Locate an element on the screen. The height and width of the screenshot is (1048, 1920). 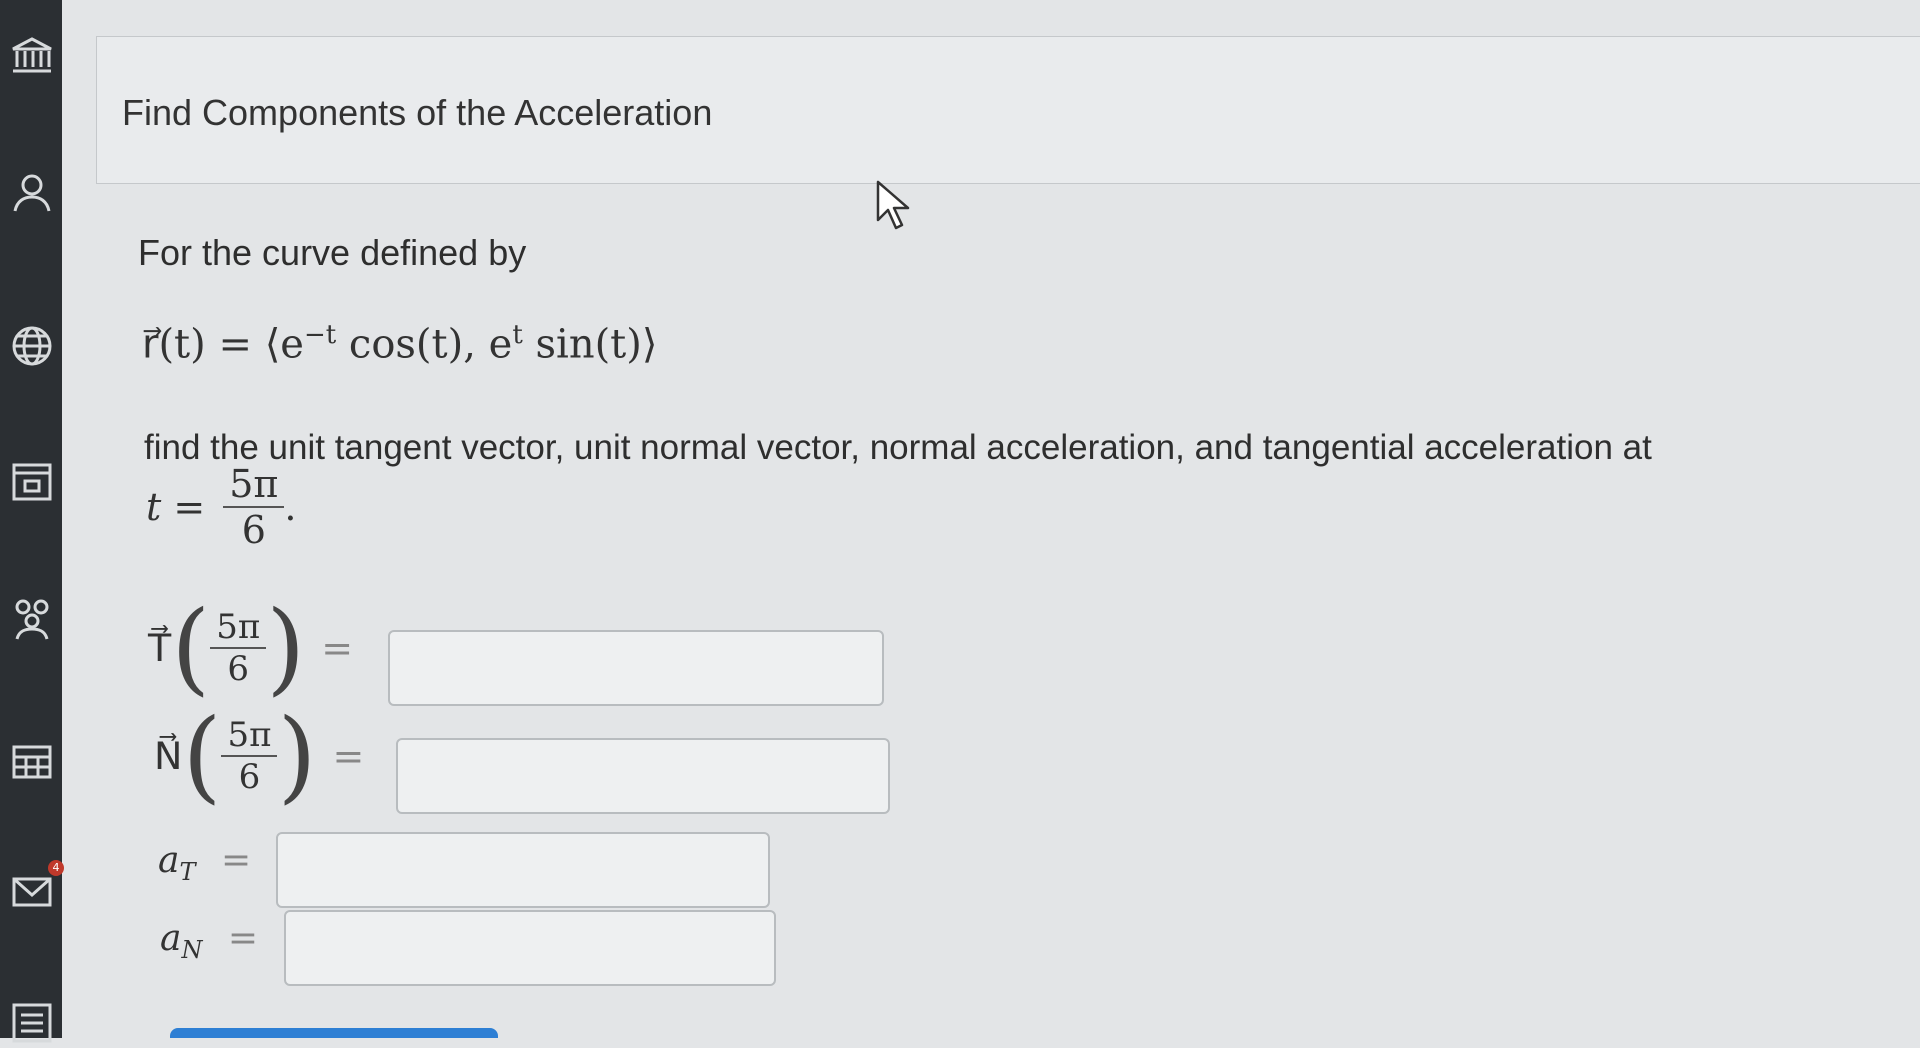
groups-icon is located at coordinates (32, 618).